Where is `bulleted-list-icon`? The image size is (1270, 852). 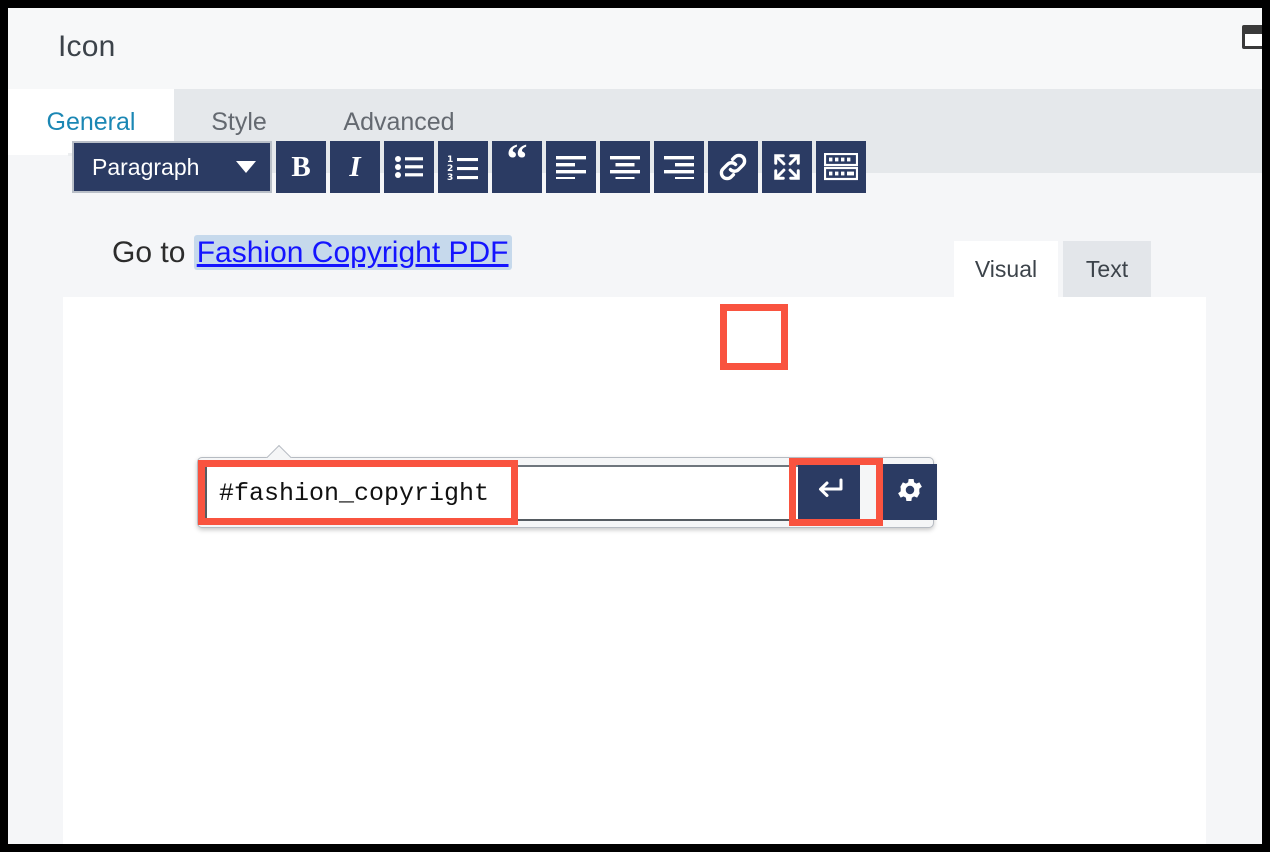
bulleted-list-icon is located at coordinates (409, 167).